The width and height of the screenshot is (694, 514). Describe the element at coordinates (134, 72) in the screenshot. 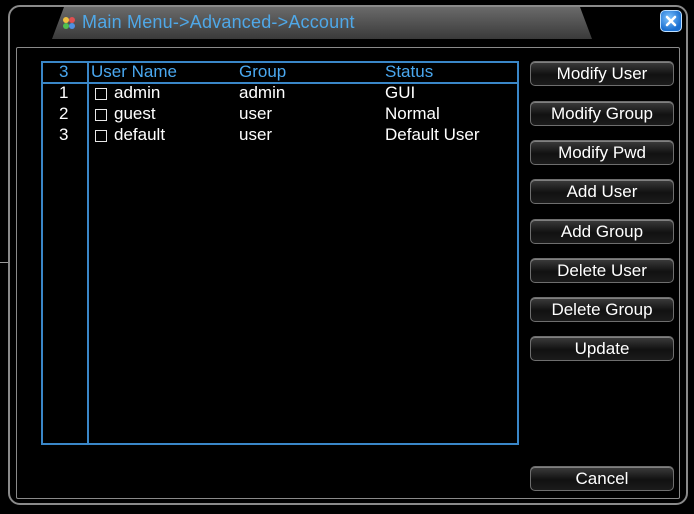

I see `header-user-name: User Name` at that location.